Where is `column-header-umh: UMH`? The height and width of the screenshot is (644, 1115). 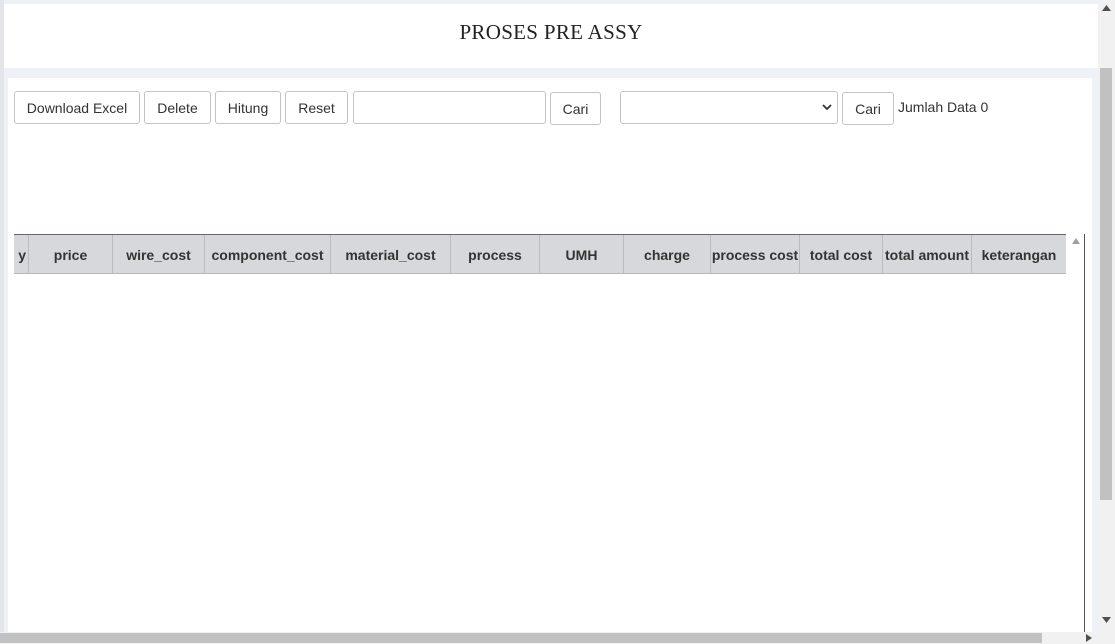 column-header-umh: UMH is located at coordinates (582, 254).